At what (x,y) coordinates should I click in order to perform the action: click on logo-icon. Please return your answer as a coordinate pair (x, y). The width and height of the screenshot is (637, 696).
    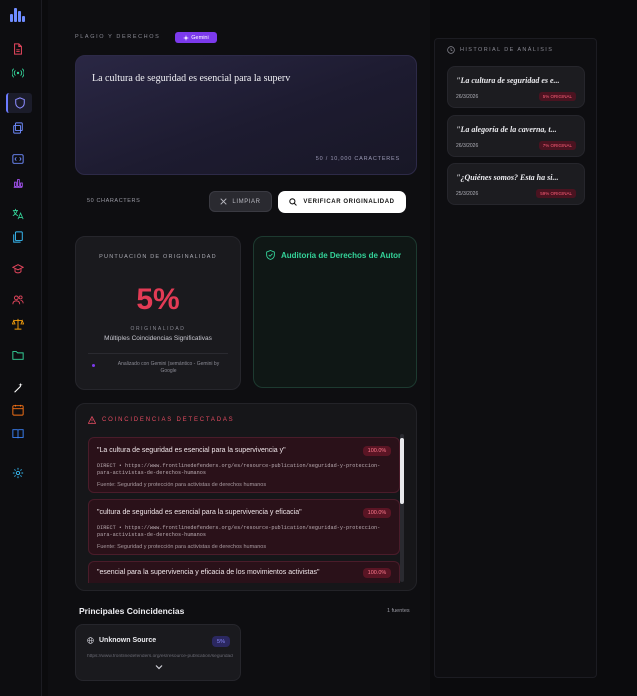
    Looking at the image, I should click on (18, 15).